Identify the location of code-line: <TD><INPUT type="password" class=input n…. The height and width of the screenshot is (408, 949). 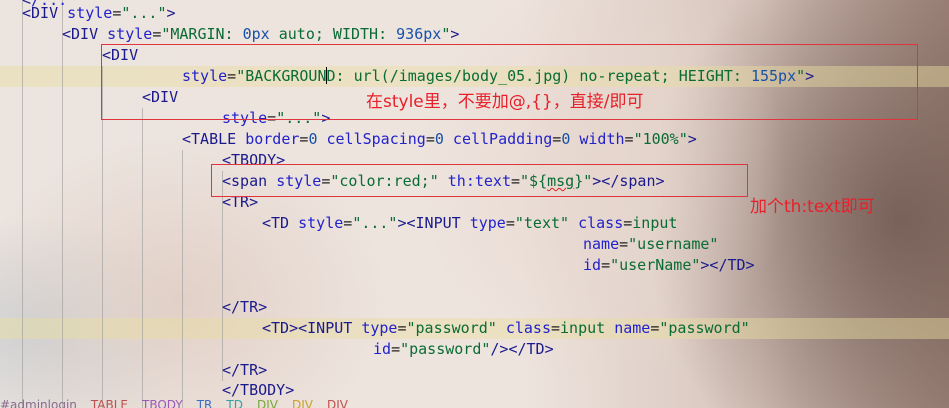
(506, 328).